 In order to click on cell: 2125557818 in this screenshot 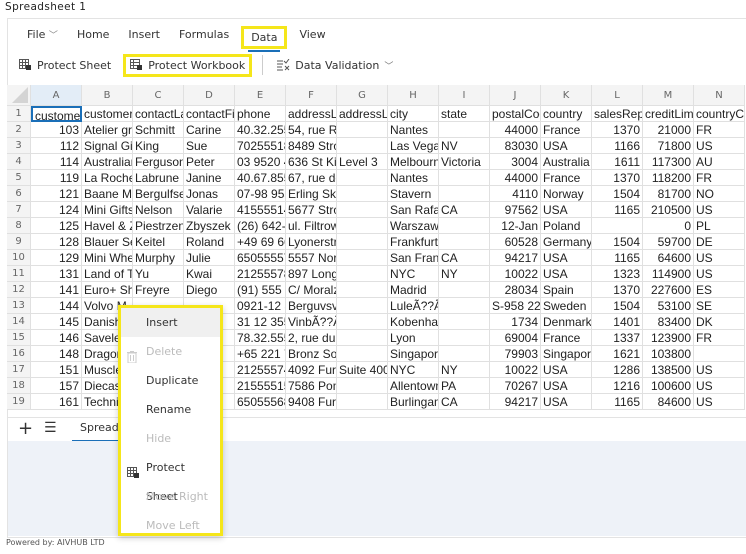, I will do `click(260, 274)`.